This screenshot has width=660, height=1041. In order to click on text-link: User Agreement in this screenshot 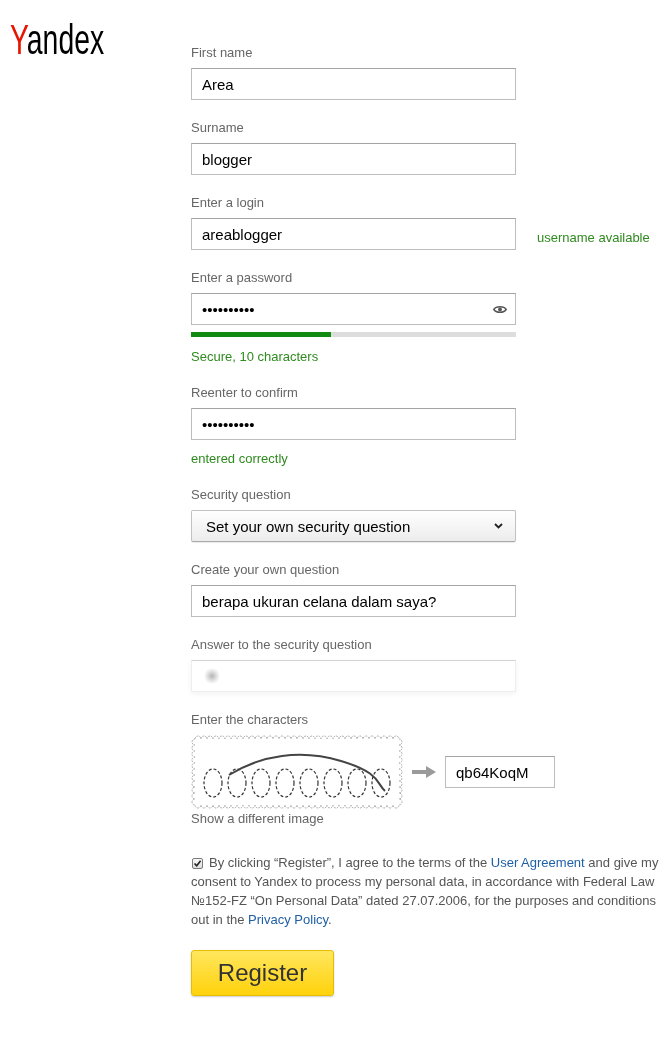, I will do `click(537, 862)`.